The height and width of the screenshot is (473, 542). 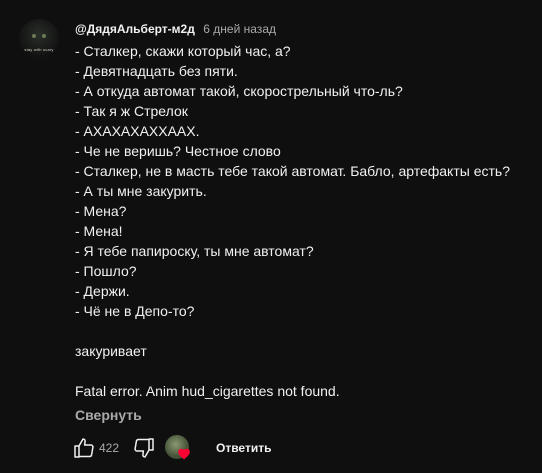 I want to click on comment-line: - Так я ж Стрелок, so click(x=131, y=111).